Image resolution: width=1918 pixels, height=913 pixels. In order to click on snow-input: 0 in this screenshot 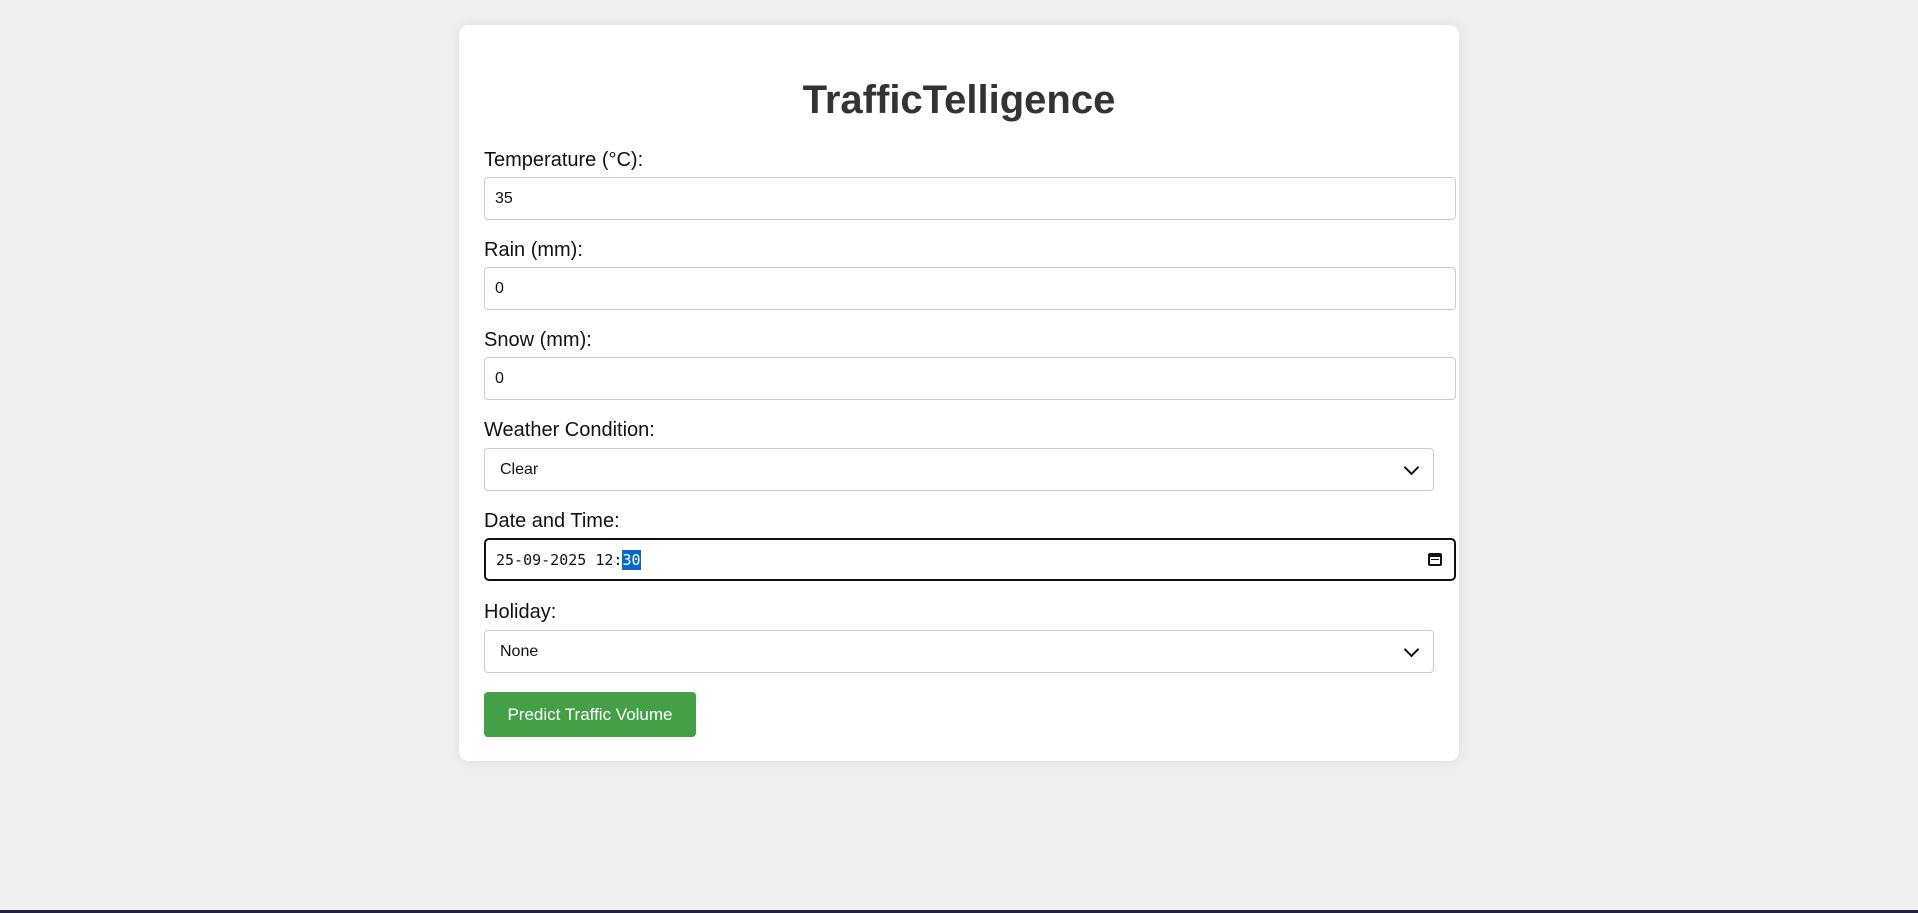, I will do `click(970, 378)`.